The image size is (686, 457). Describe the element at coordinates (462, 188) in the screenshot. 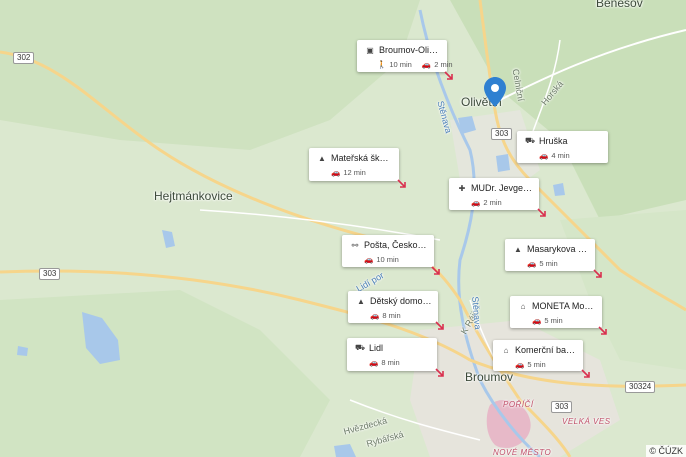

I see `medical-icon: ✚` at that location.